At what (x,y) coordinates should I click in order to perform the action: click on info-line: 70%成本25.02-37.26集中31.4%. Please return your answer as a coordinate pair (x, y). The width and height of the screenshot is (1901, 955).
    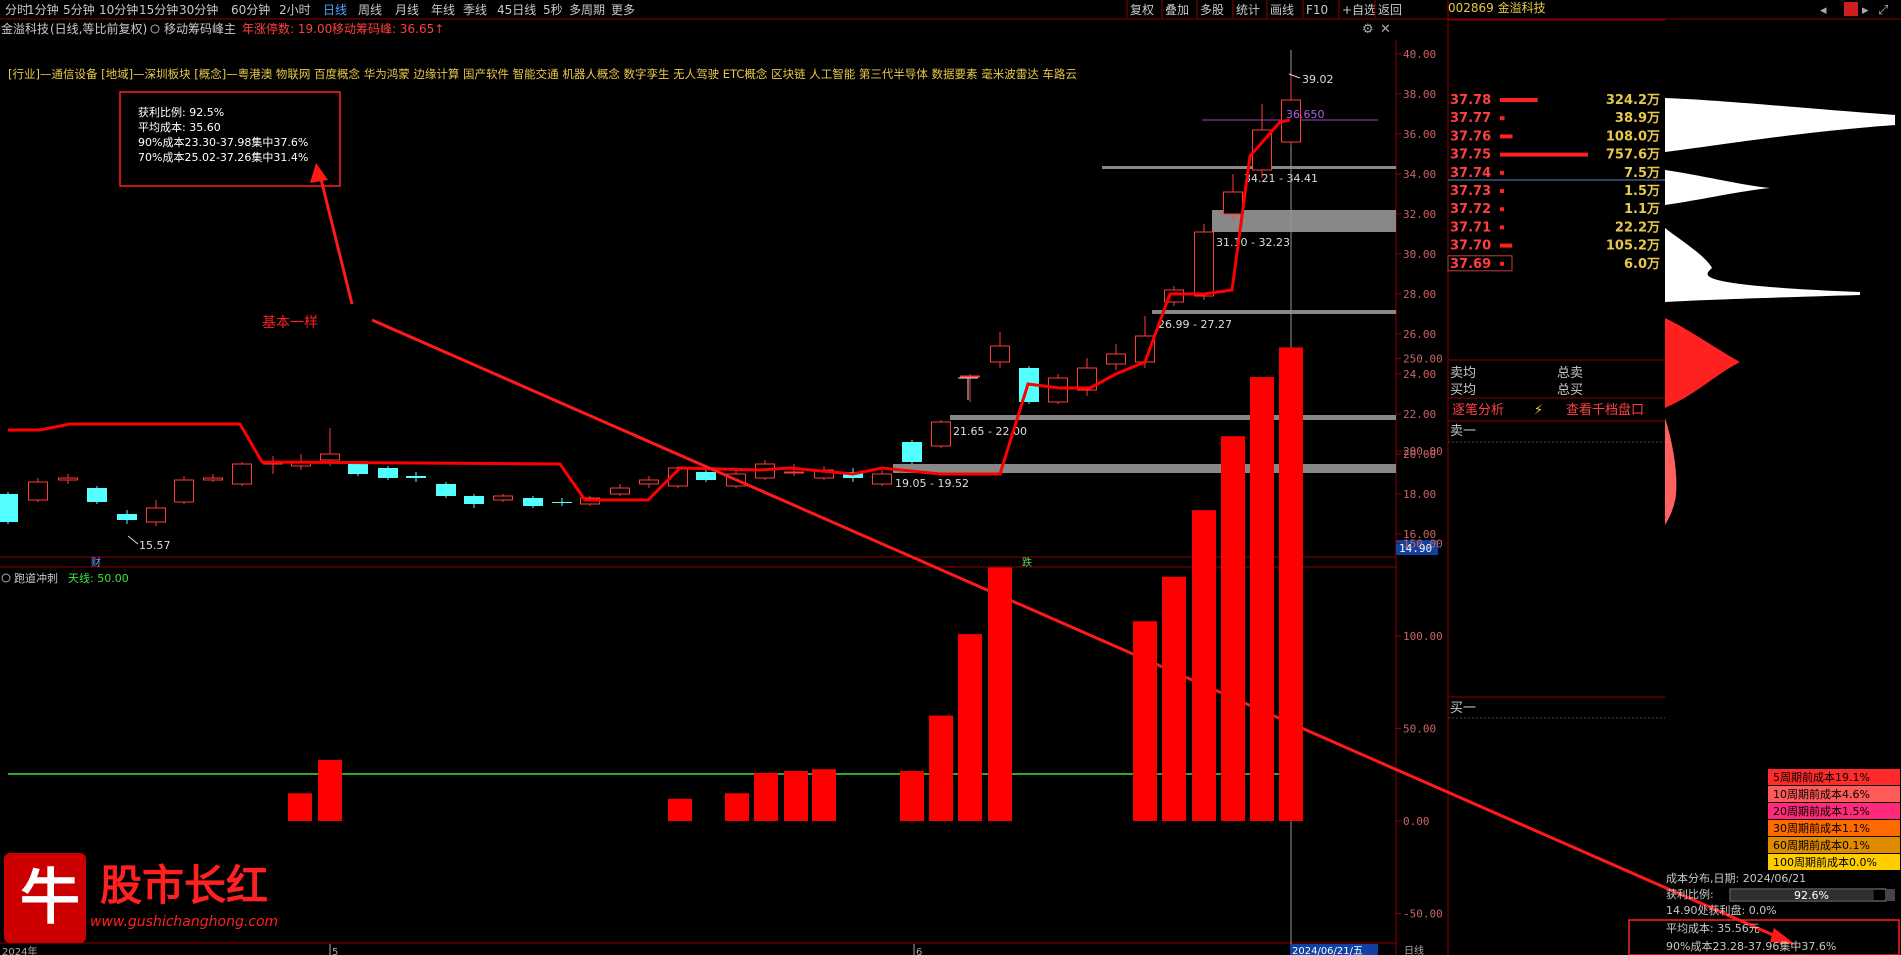
    Looking at the image, I should click on (223, 157).